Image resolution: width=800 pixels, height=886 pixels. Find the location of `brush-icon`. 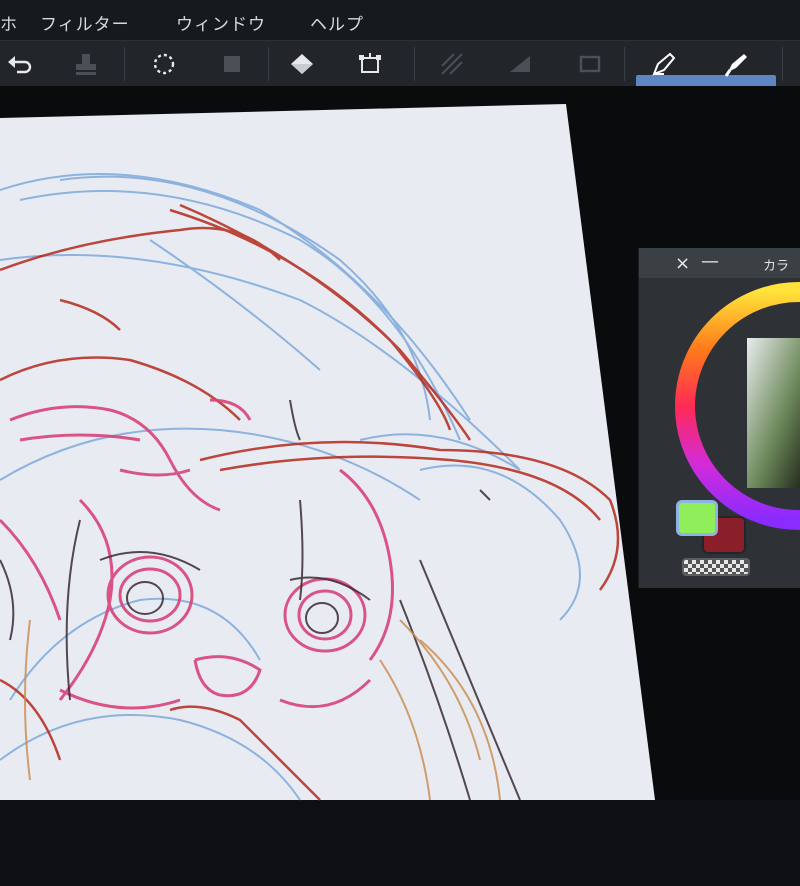

brush-icon is located at coordinates (735, 65).